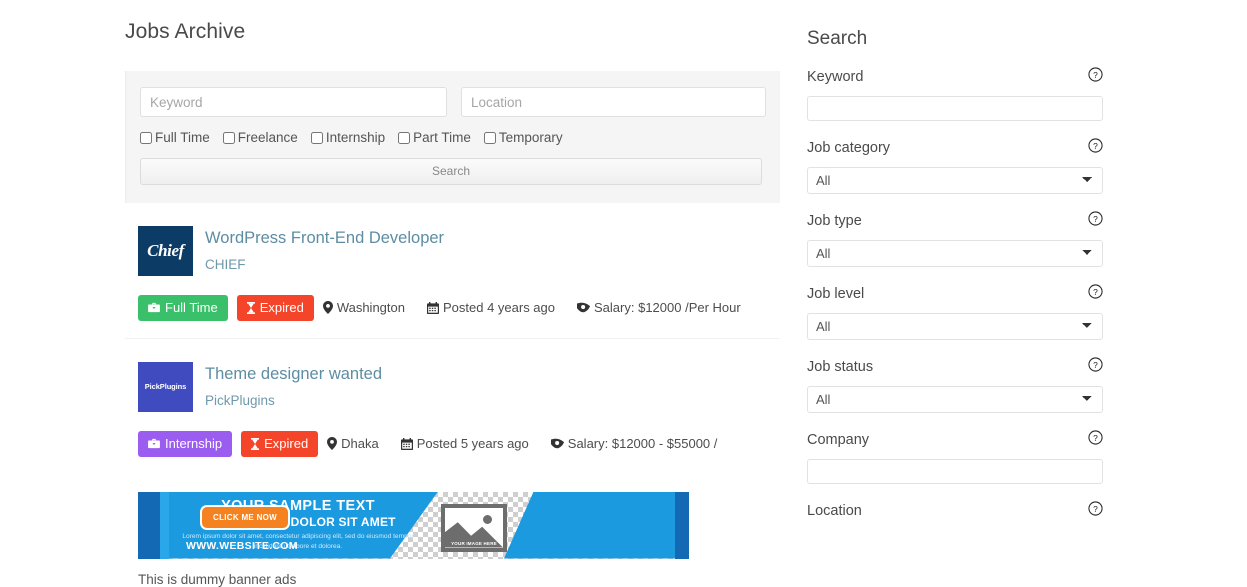  I want to click on field-label-row: Job category ?, so click(955, 148).